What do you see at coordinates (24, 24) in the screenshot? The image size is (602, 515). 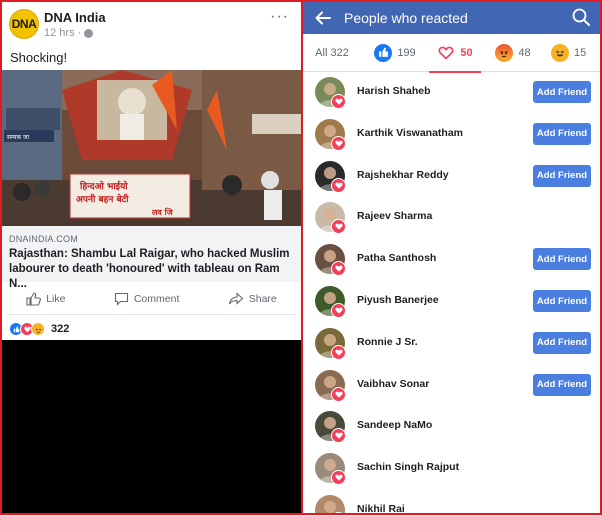 I see `page-avatar: DNA` at bounding box center [24, 24].